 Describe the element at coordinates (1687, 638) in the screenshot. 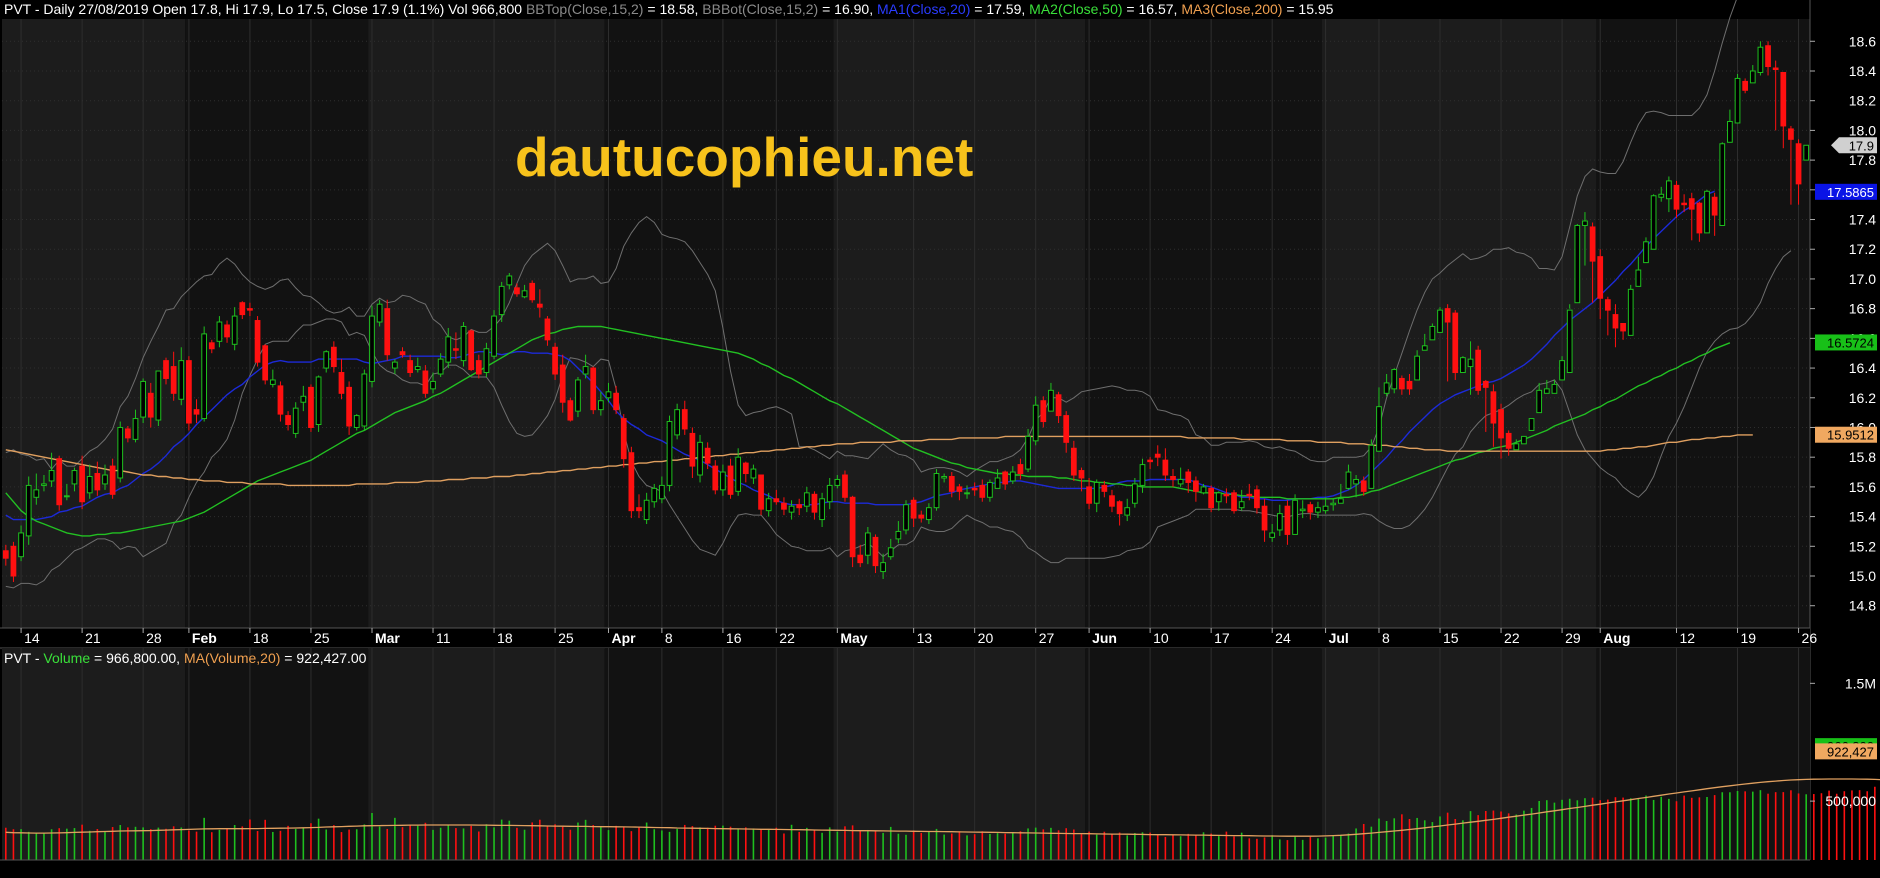

I see `date-tick-label: 12` at that location.